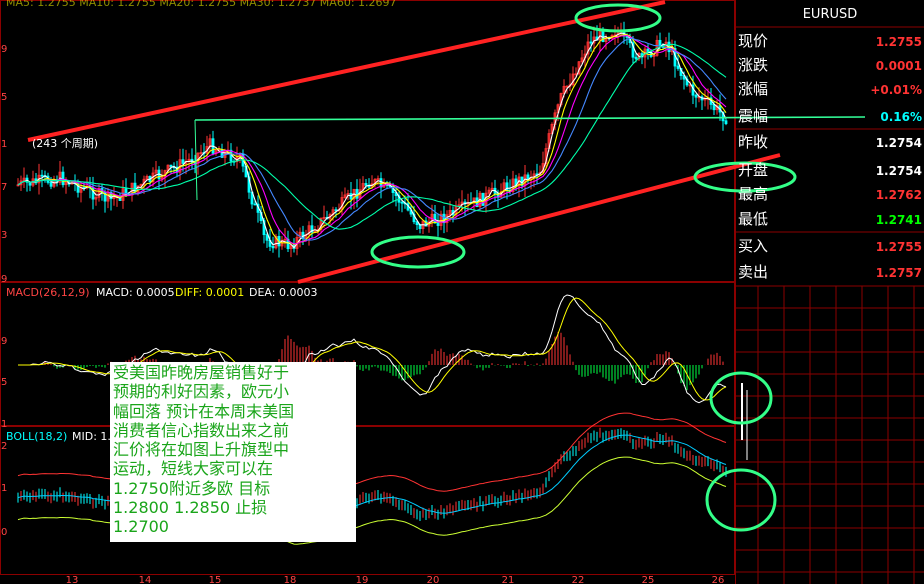  What do you see at coordinates (899, 66) in the screenshot?
I see `quote-value: 0.0001` at bounding box center [899, 66].